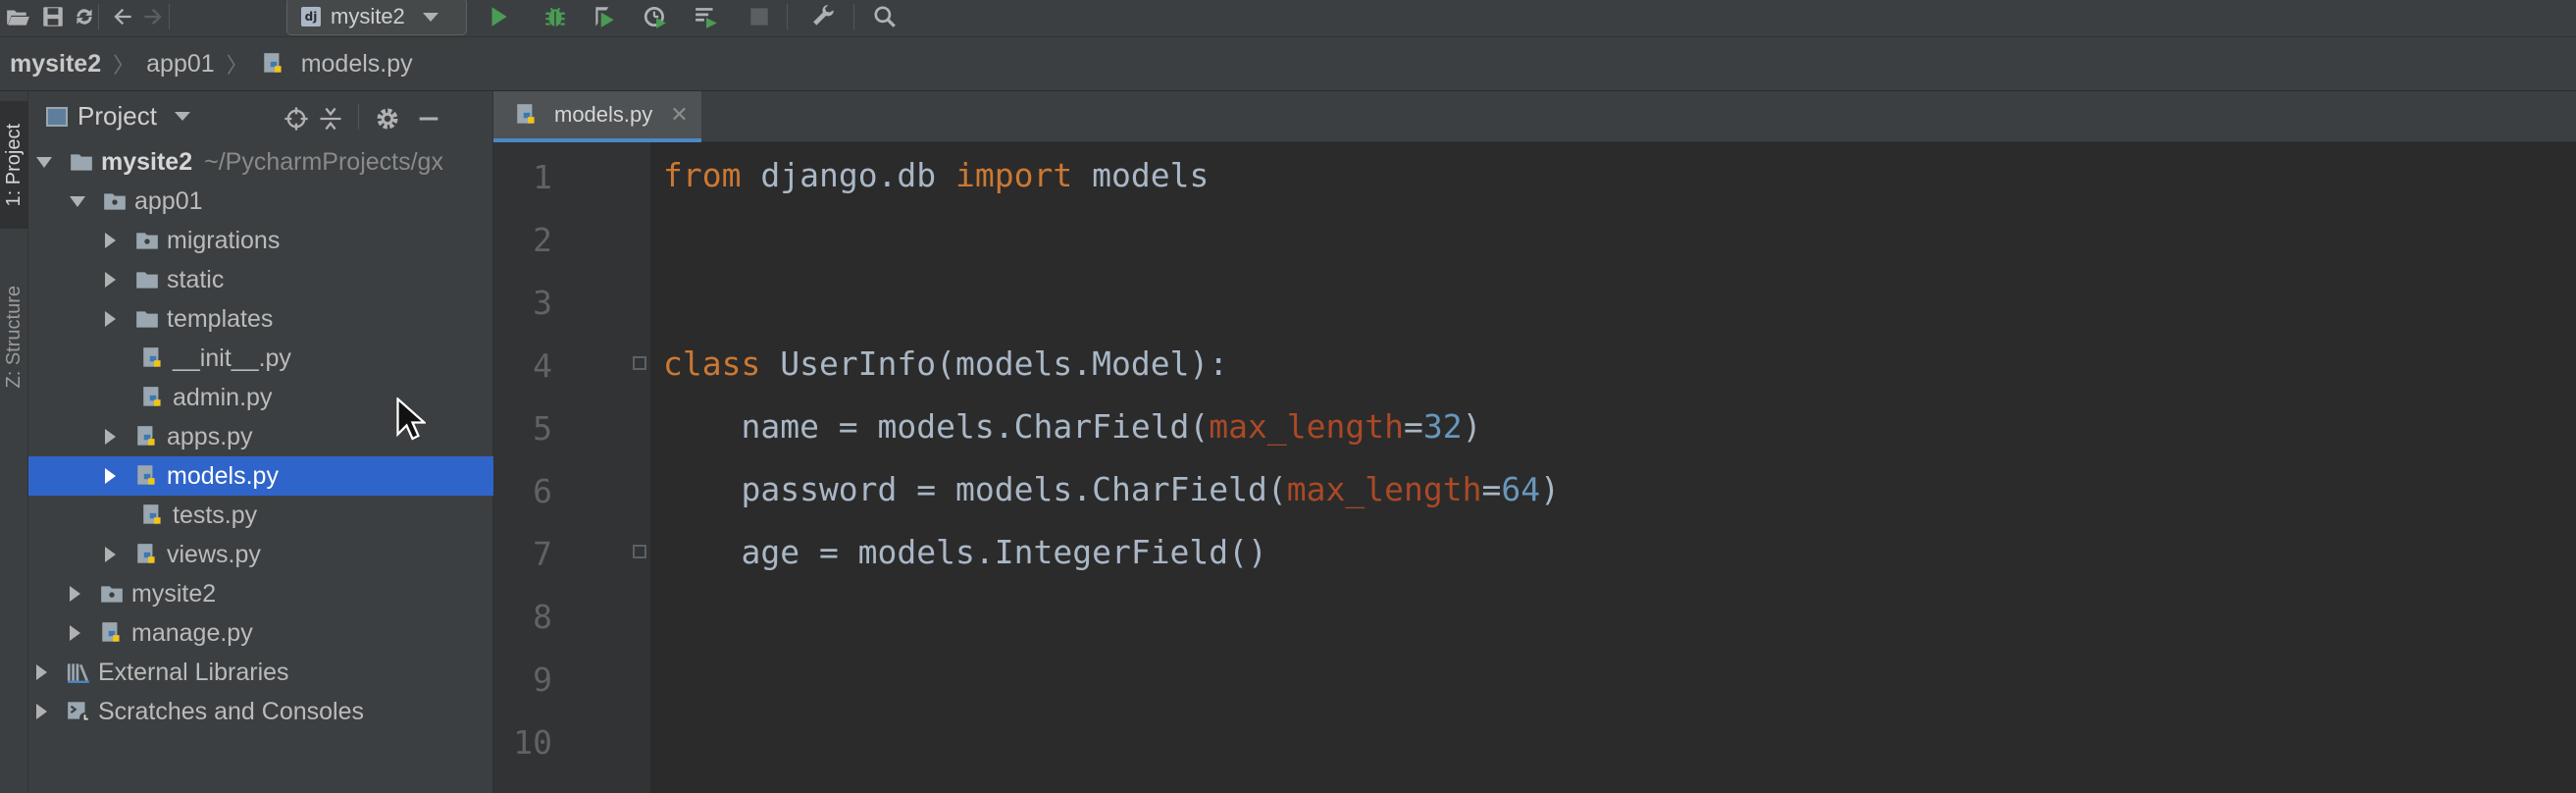 Image resolution: width=2576 pixels, height=793 pixels. What do you see at coordinates (299, 436) in the screenshot?
I see `tree-item-apps-py: apps.py` at bounding box center [299, 436].